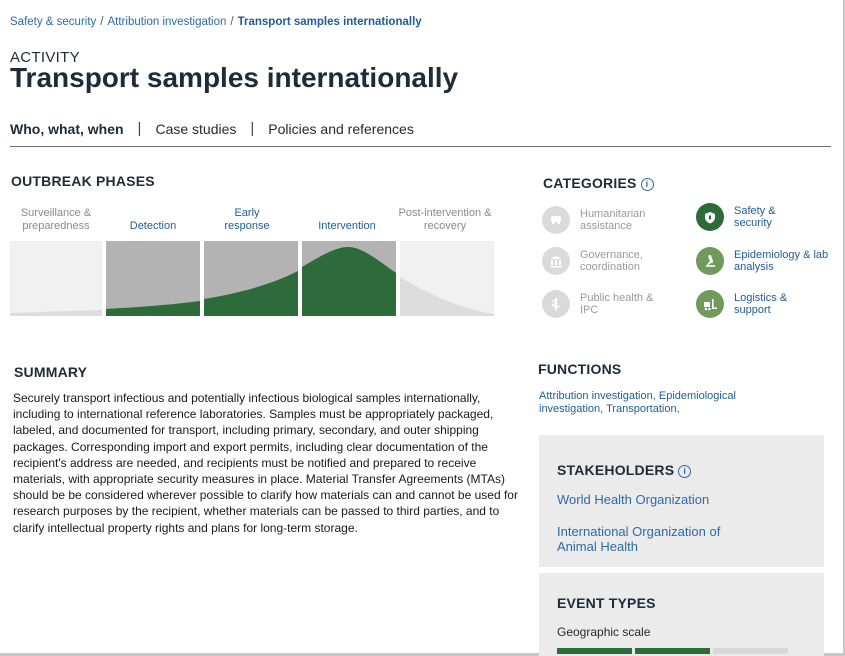  I want to click on outbreak-phases-graphic, so click(252, 278).